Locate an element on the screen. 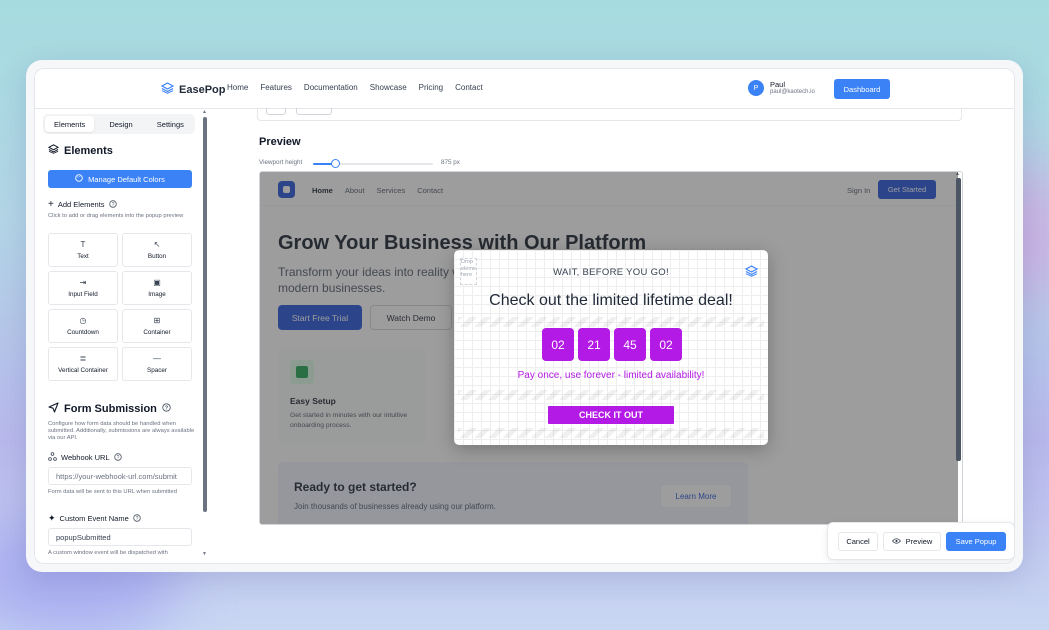 Image resolution: width=1049 pixels, height=630 pixels. preview-button: Preview is located at coordinates (912, 541).